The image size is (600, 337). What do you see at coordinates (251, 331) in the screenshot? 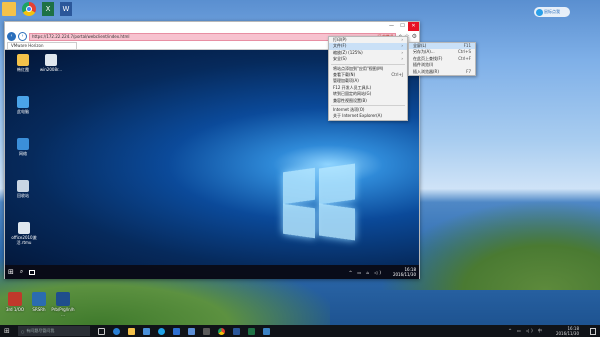
I see `excel-icon` at bounding box center [251, 331].